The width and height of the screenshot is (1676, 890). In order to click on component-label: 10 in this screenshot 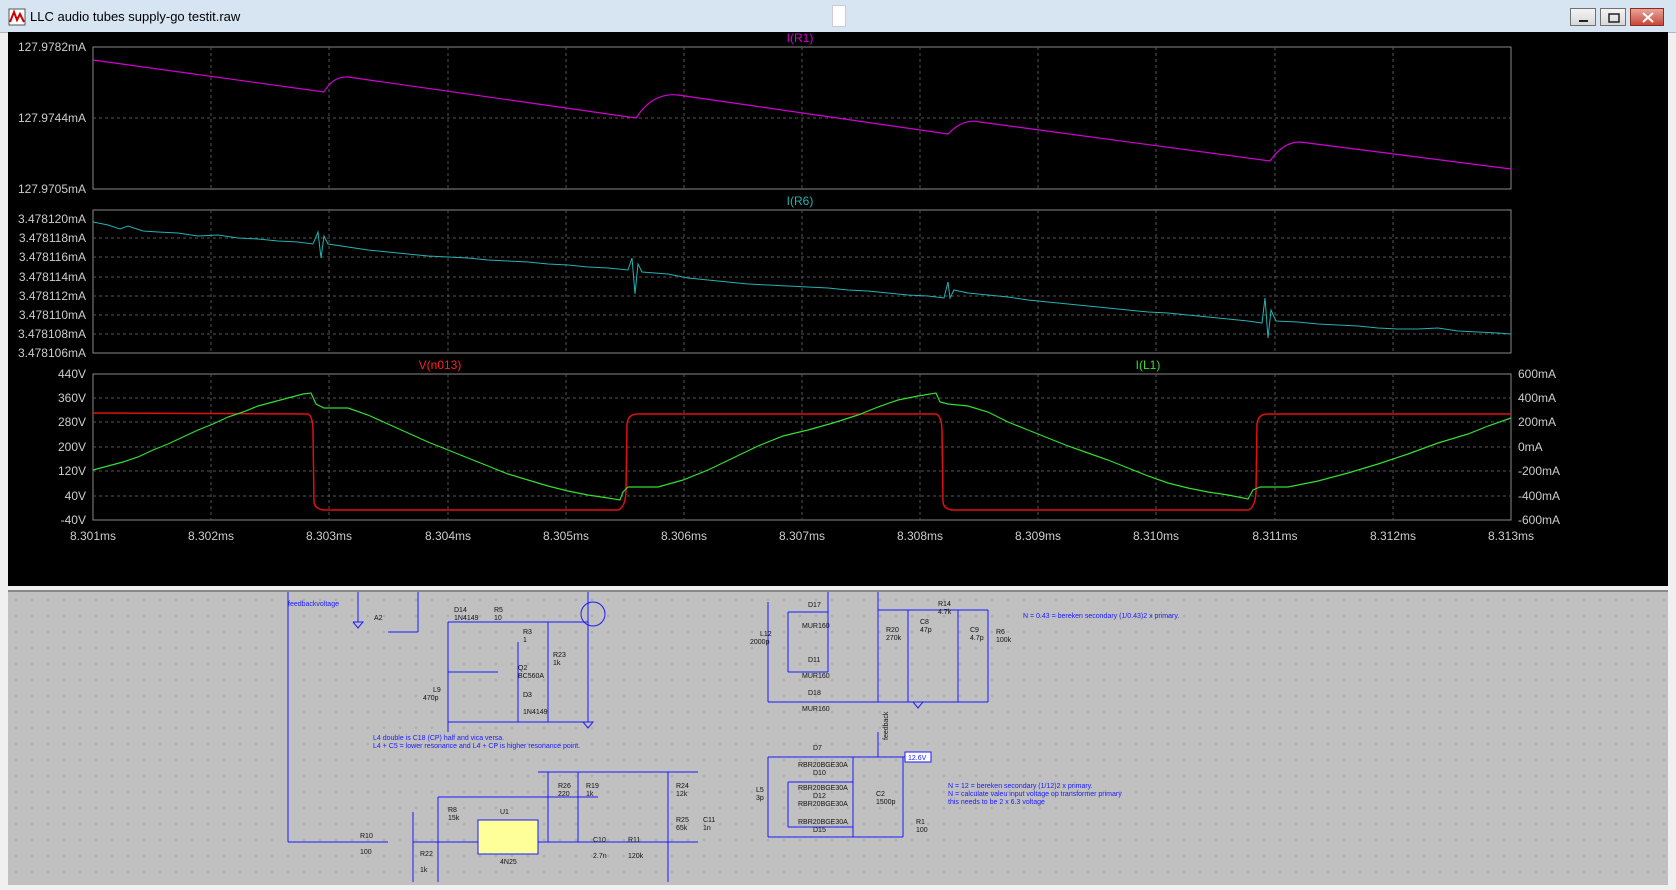, I will do `click(498, 618)`.